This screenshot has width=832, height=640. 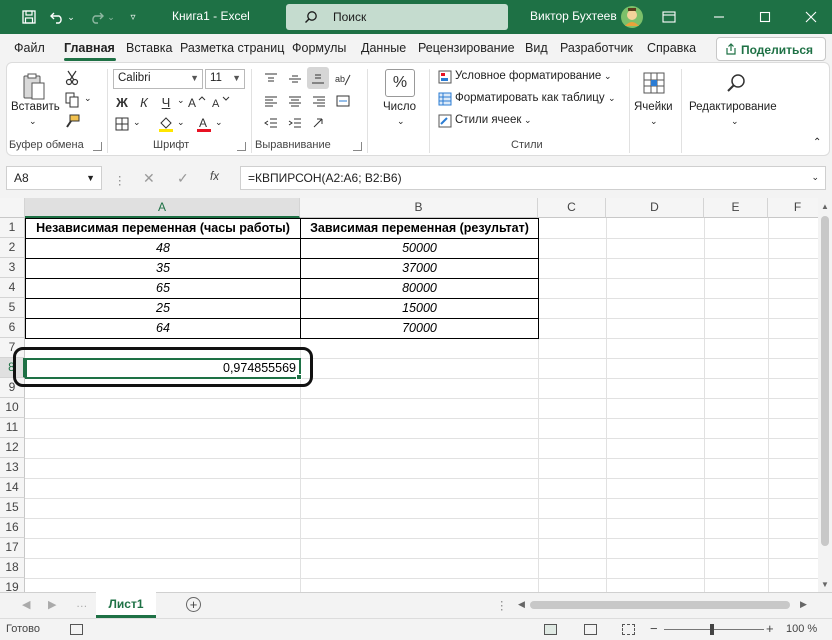 I want to click on row-header: 15, so click(x=12, y=508).